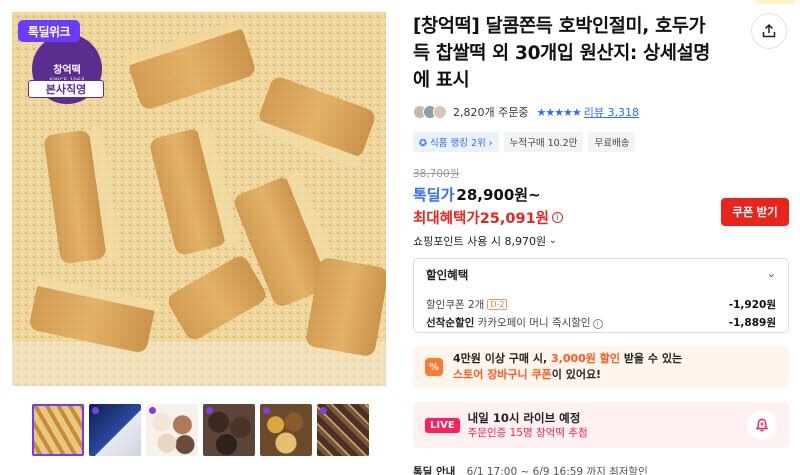  Describe the element at coordinates (755, 212) in the screenshot. I see `get-coupon-button: 쿠폰 받기` at that location.